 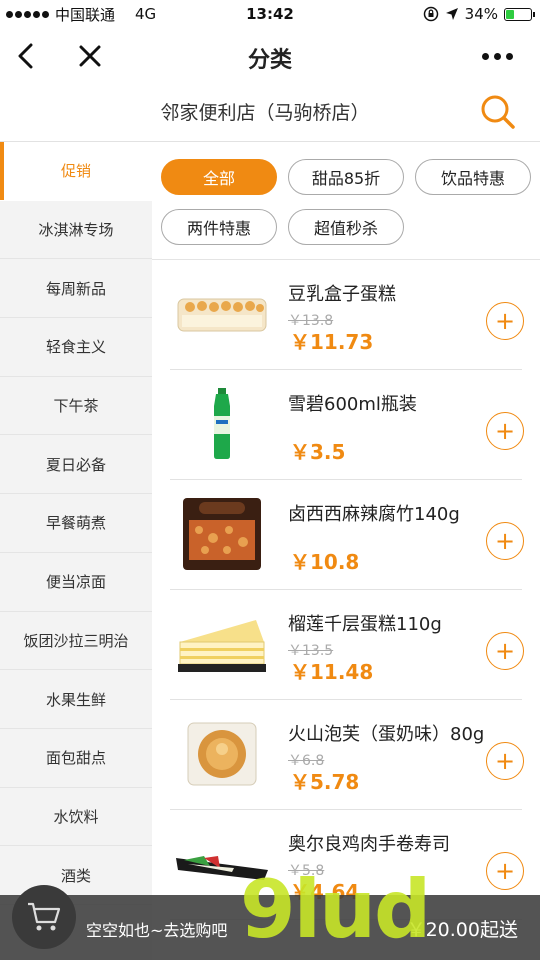 I want to click on sidebar-item-drinks: 水饮料, so click(x=76, y=817).